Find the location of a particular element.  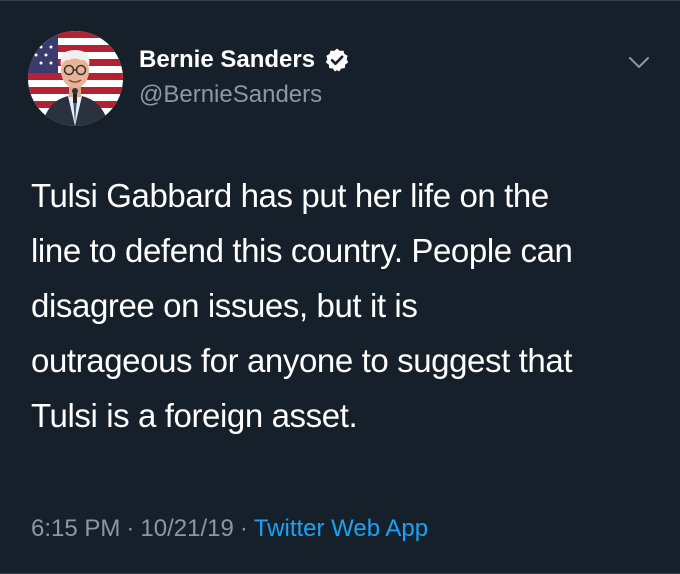

avatar-image is located at coordinates (75, 78).